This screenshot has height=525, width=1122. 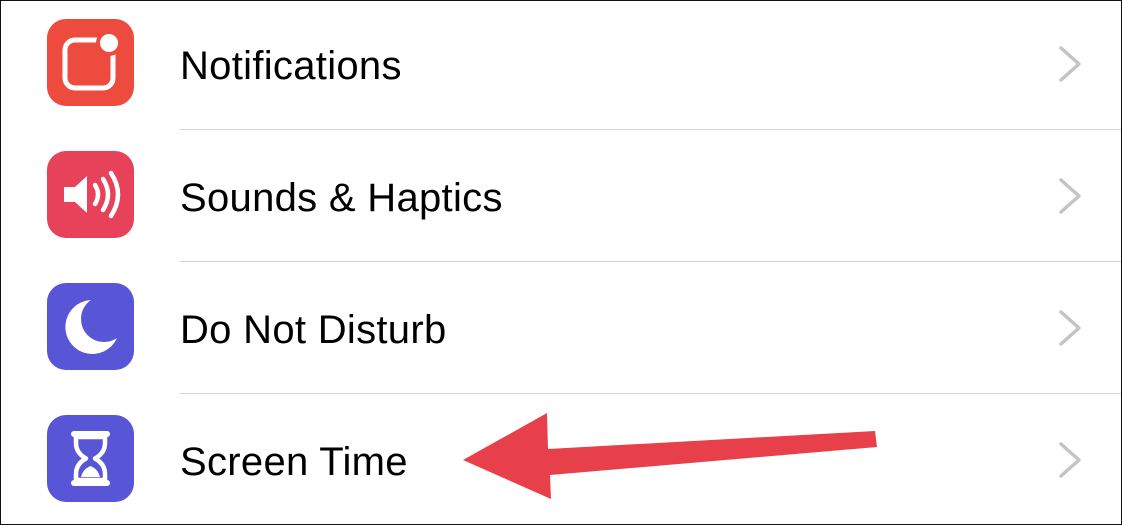 I want to click on notifications-icon, so click(x=90, y=62).